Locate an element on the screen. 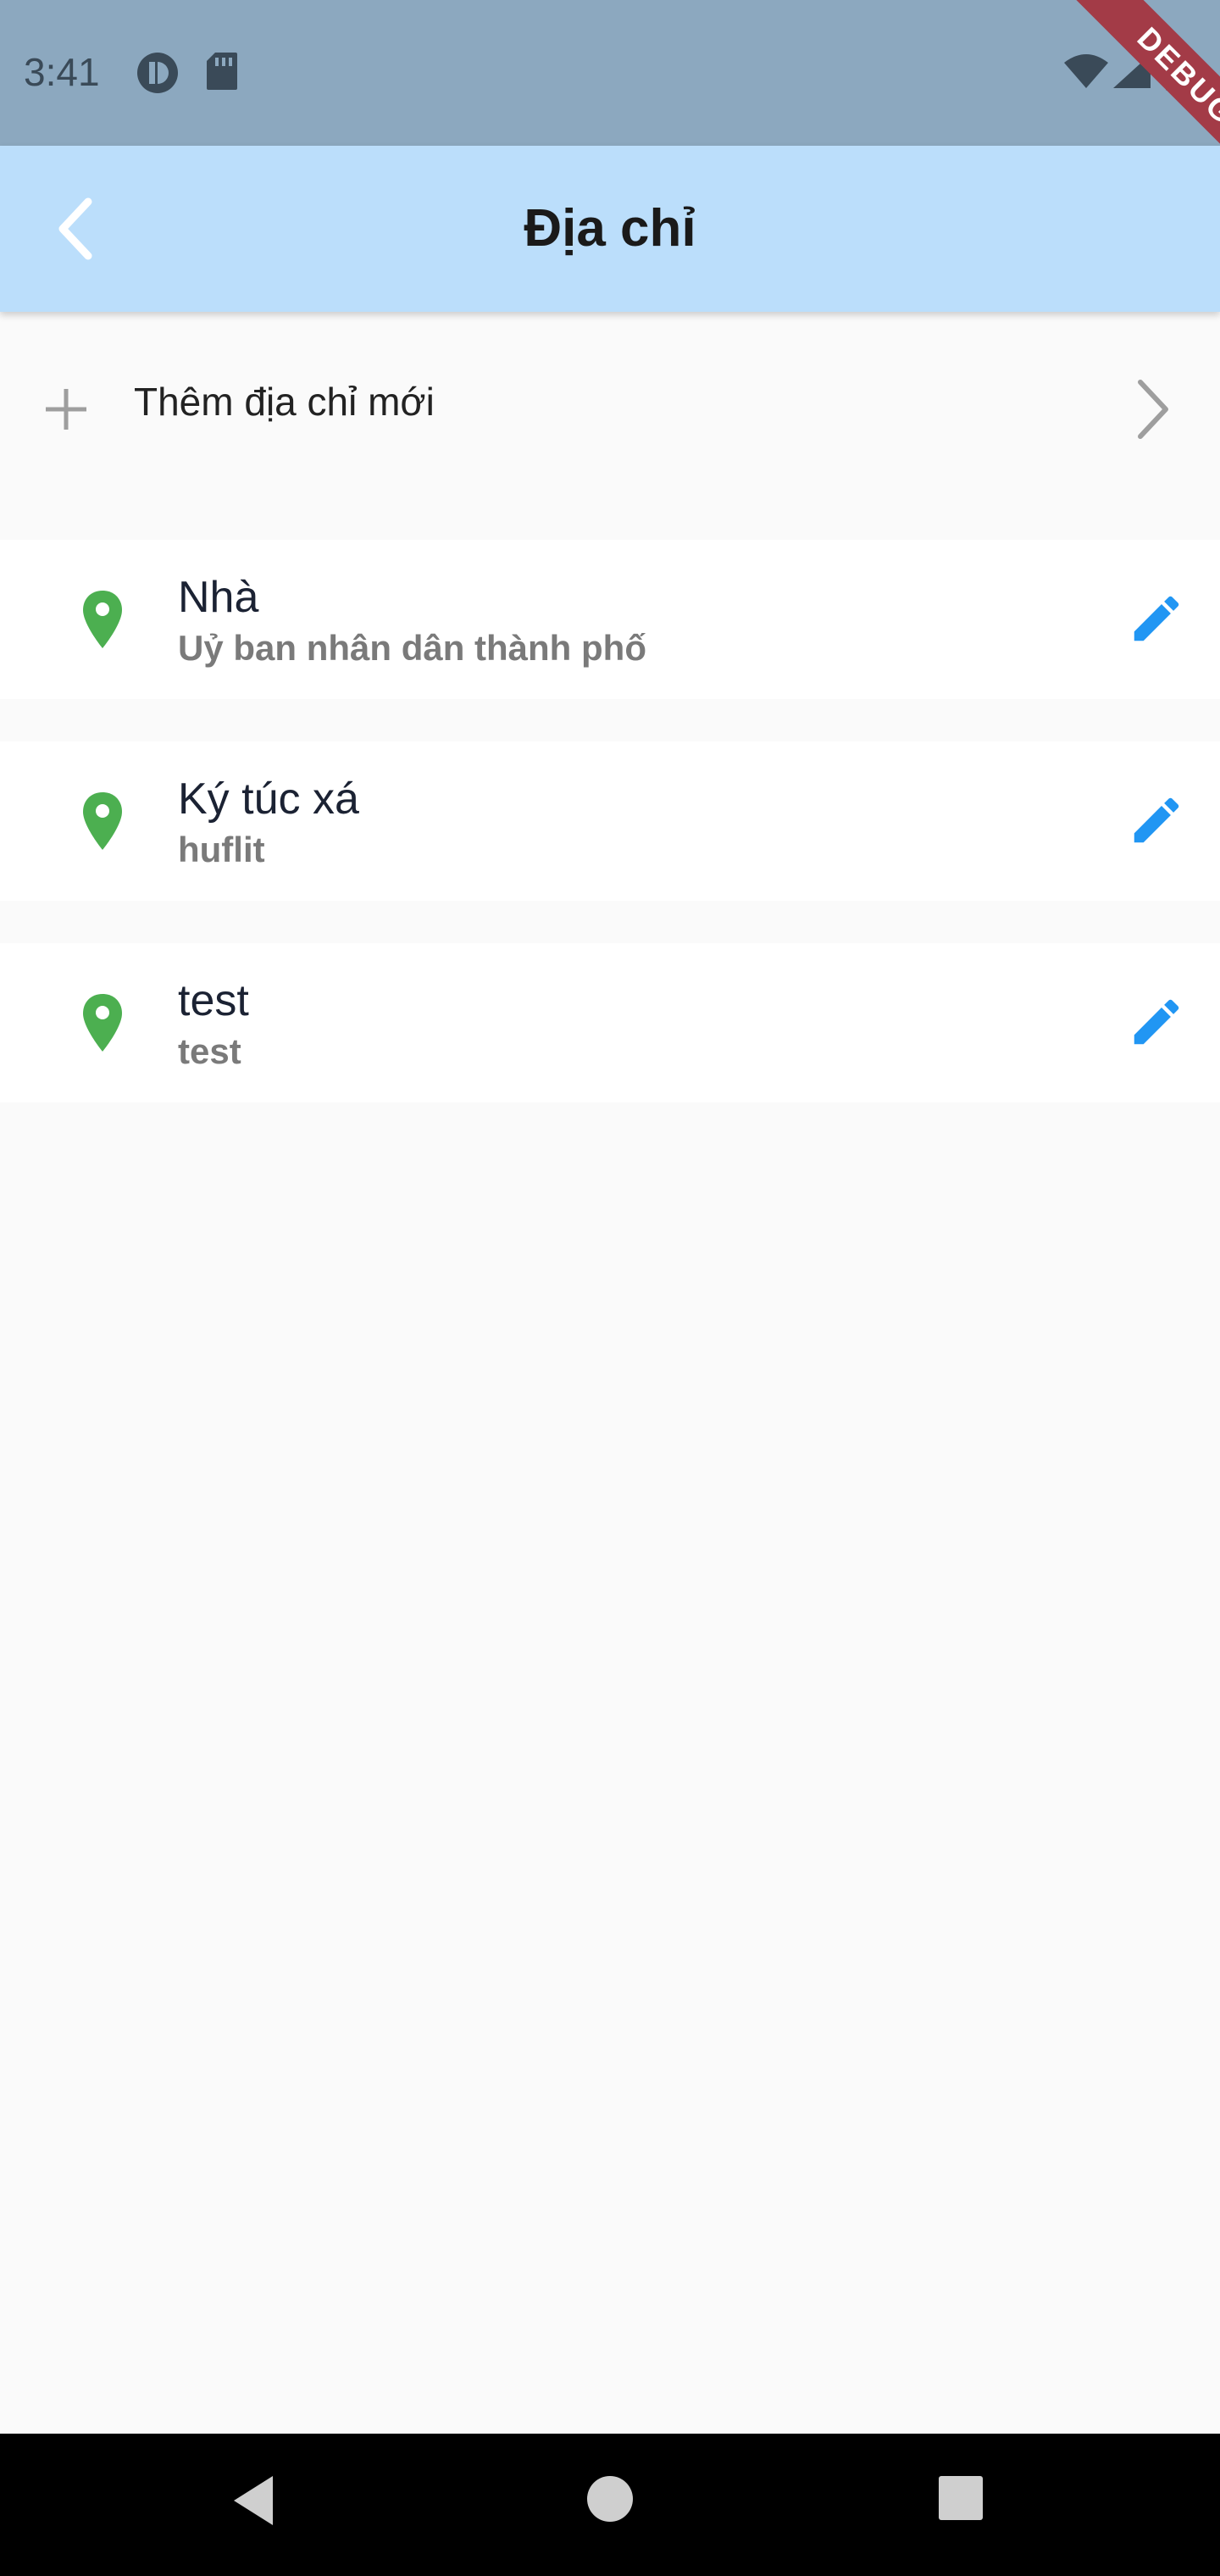  chevron-left-icon is located at coordinates (76, 231).